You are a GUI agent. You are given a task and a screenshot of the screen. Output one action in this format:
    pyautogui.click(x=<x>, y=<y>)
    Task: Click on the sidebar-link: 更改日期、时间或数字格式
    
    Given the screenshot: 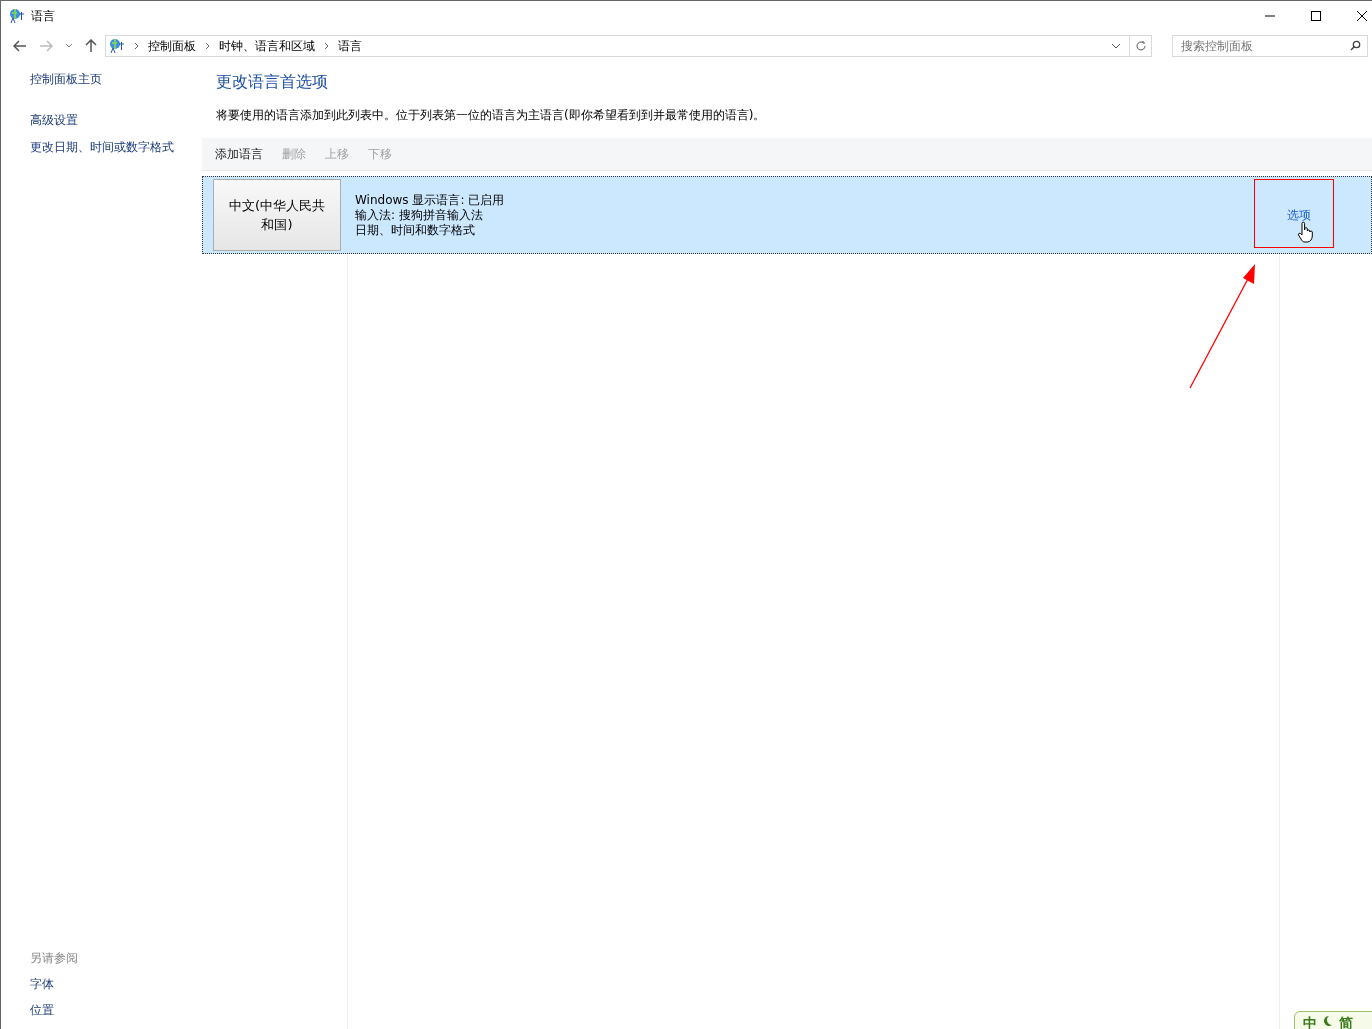 What is the action you would take?
    pyautogui.click(x=116, y=147)
    